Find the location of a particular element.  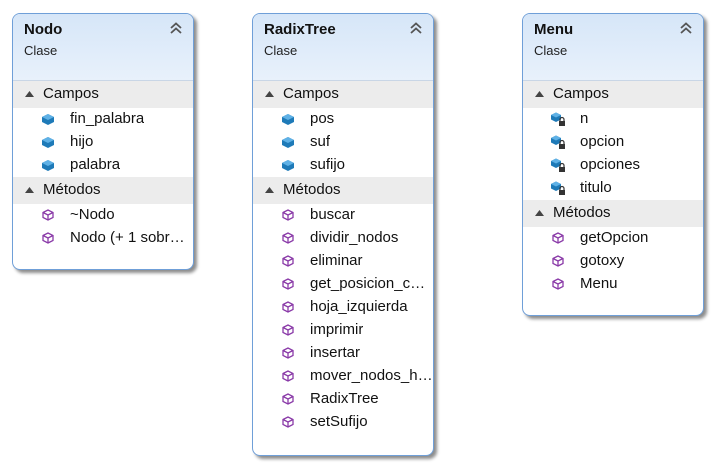

field-item: opcion is located at coordinates (613, 142).